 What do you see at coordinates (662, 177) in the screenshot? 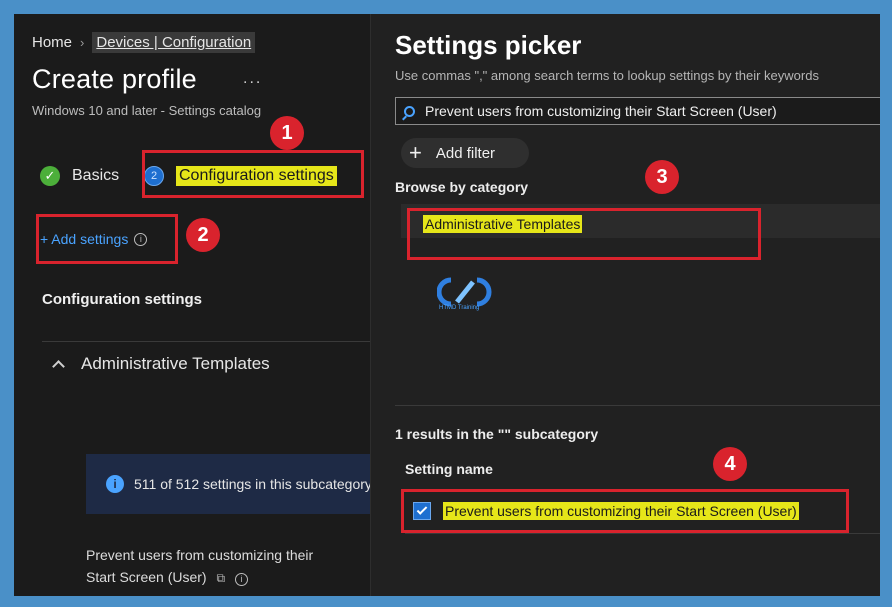
I see `callout-badge-3: 3` at bounding box center [662, 177].